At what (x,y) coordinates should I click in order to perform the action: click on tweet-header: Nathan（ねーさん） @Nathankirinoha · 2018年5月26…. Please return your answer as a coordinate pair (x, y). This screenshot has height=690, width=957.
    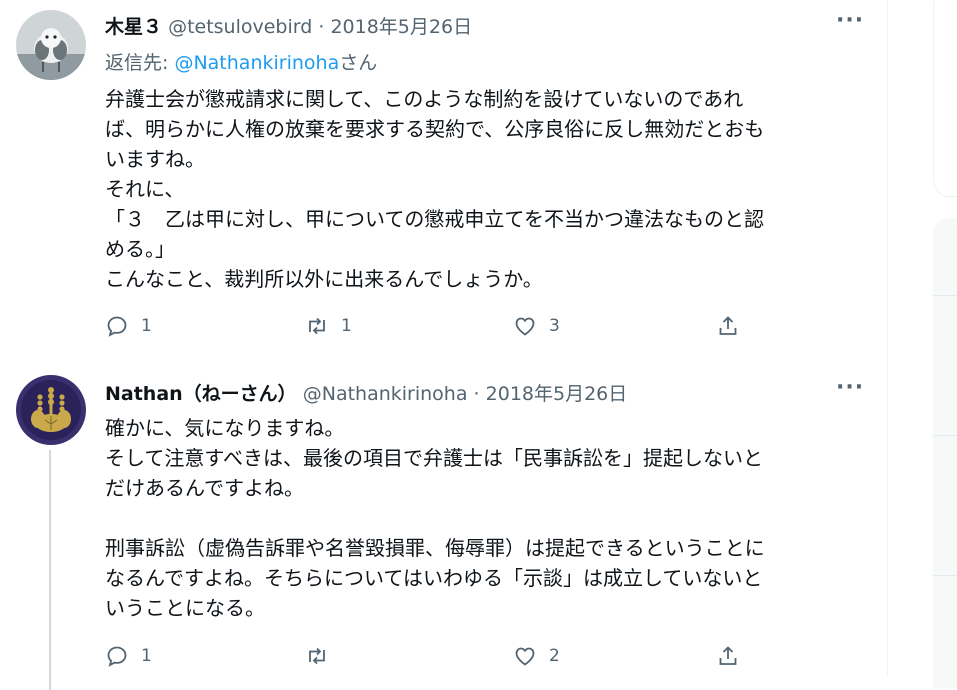
    Looking at the image, I should click on (366, 392).